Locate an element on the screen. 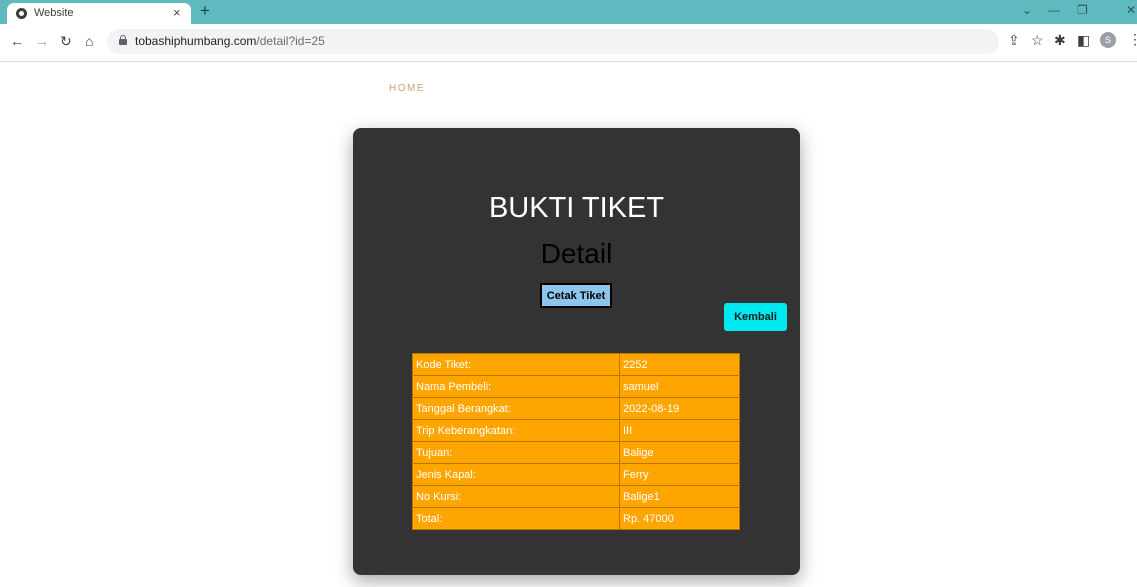  close-window-button: ✕ is located at coordinates (1131, 10).